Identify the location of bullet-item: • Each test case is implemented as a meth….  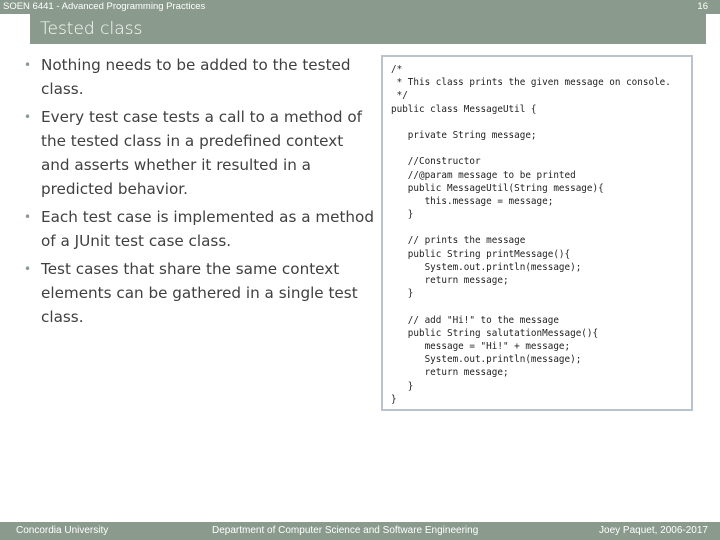
(200, 229).